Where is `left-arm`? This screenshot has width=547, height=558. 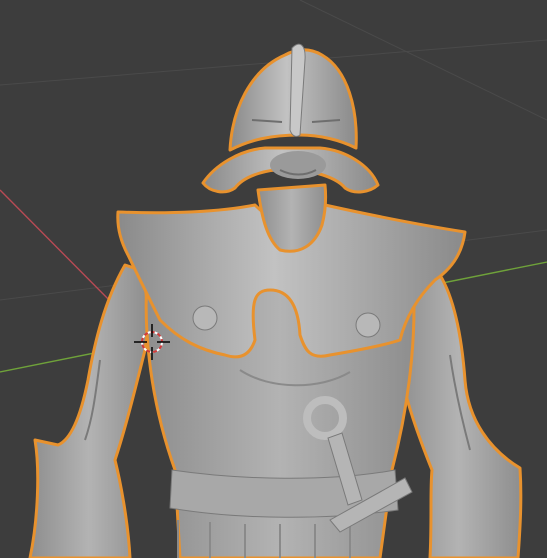 left-arm is located at coordinates (89, 410).